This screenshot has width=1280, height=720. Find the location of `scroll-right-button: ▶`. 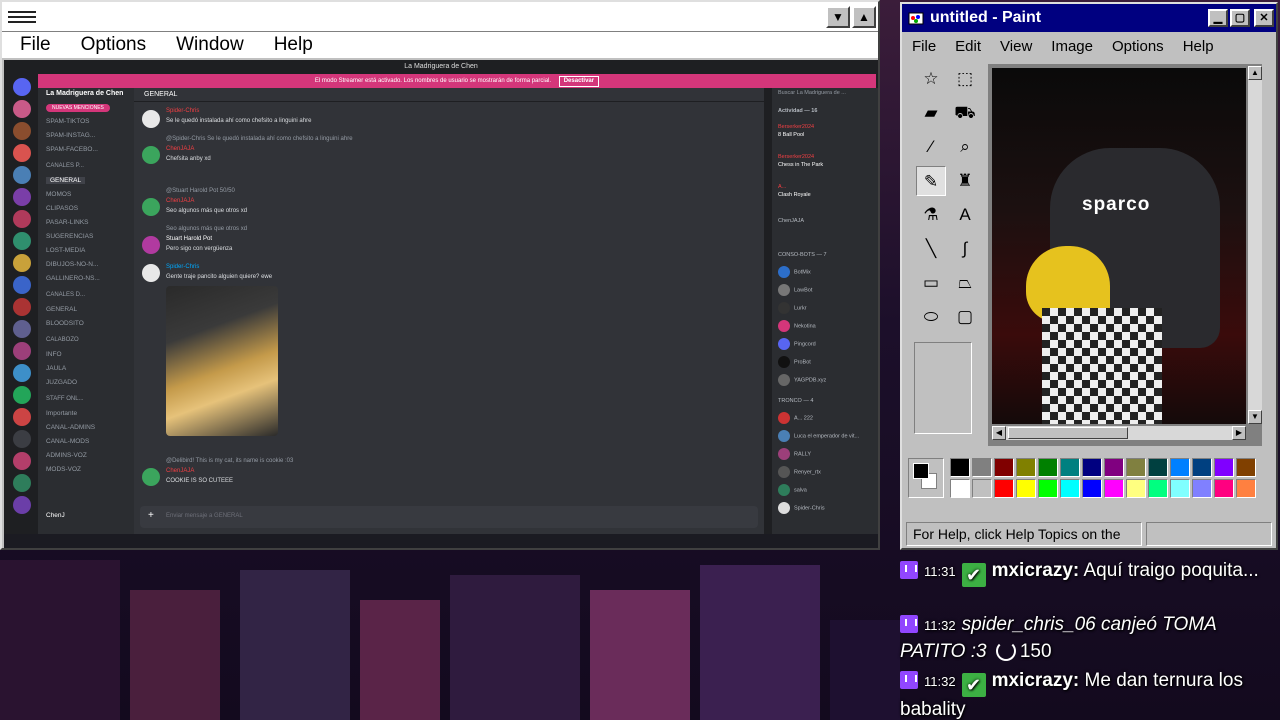

scroll-right-button: ▶ is located at coordinates (1239, 433).